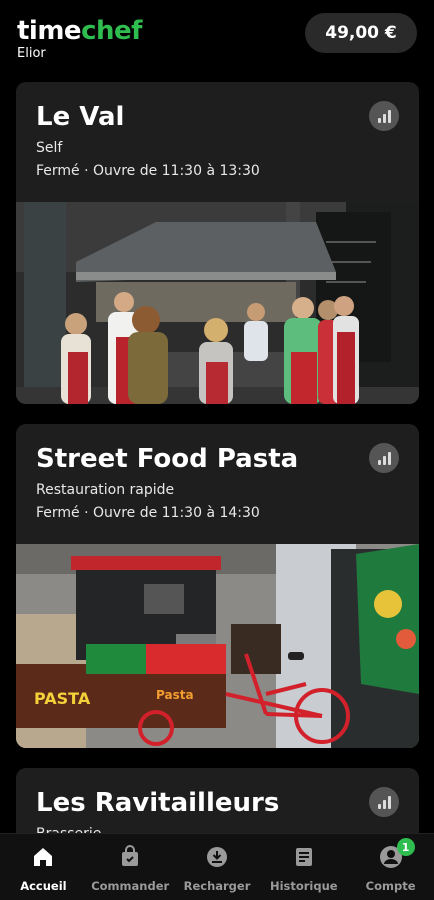 The image size is (434, 900). What do you see at coordinates (390, 886) in the screenshot?
I see `tab-label: Compte` at bounding box center [390, 886].